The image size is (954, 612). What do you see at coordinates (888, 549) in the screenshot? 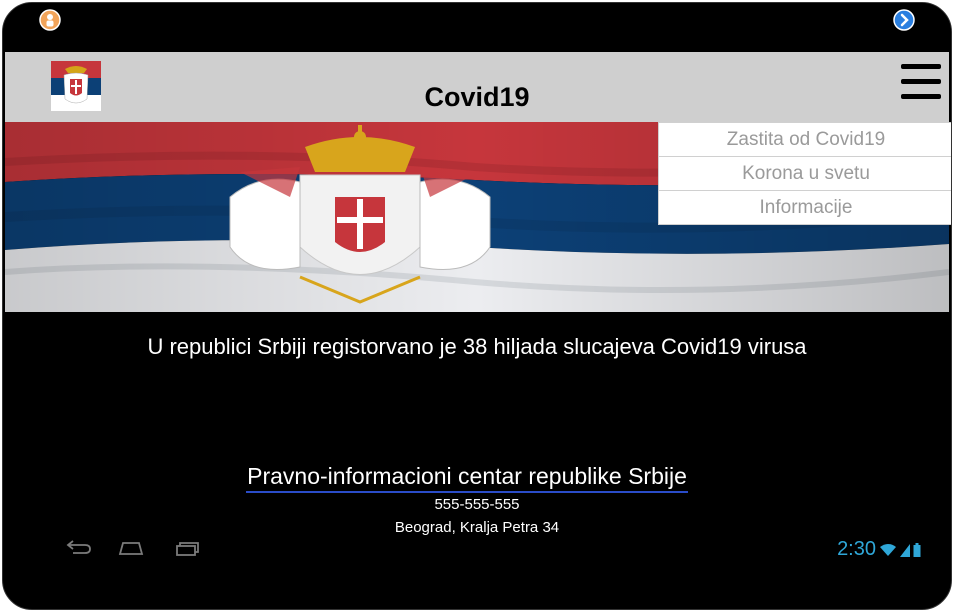
I see `wifi-icon` at bounding box center [888, 549].